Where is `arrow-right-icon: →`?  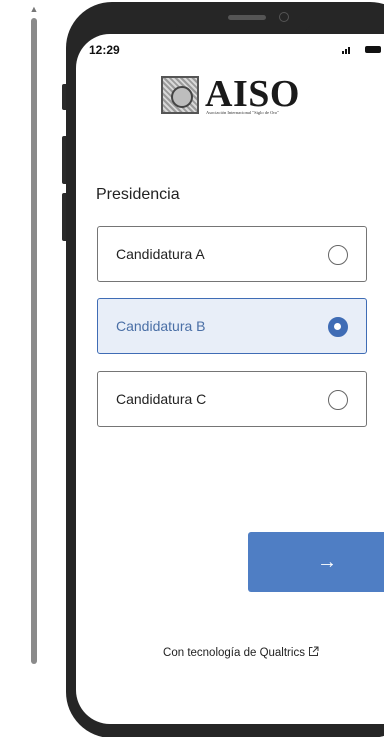
arrow-right-icon: → is located at coordinates (327, 562).